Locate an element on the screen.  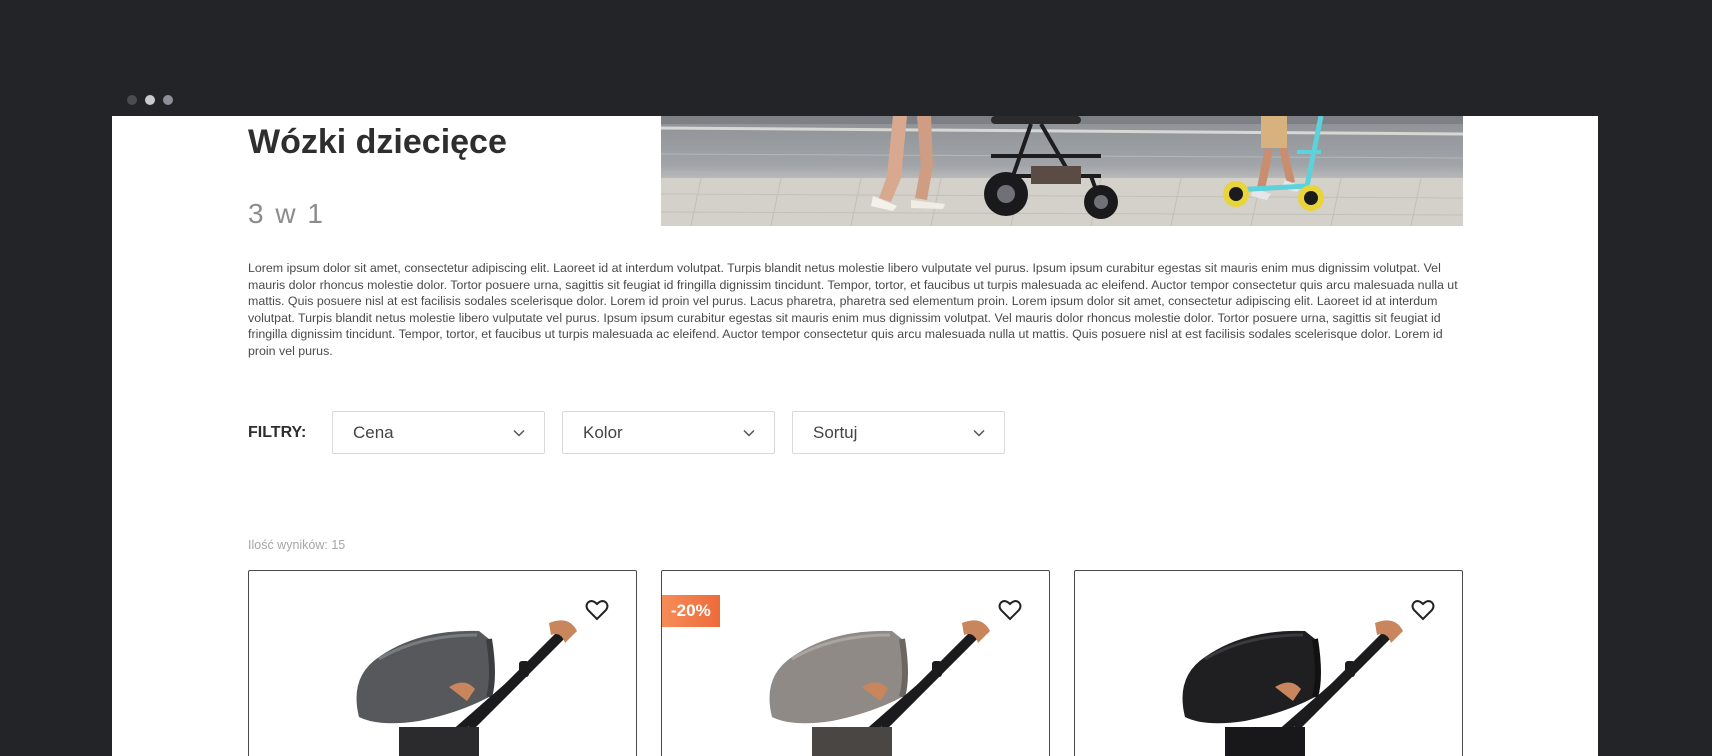
results-count: Ilość wyników: 15 is located at coordinates (297, 545).